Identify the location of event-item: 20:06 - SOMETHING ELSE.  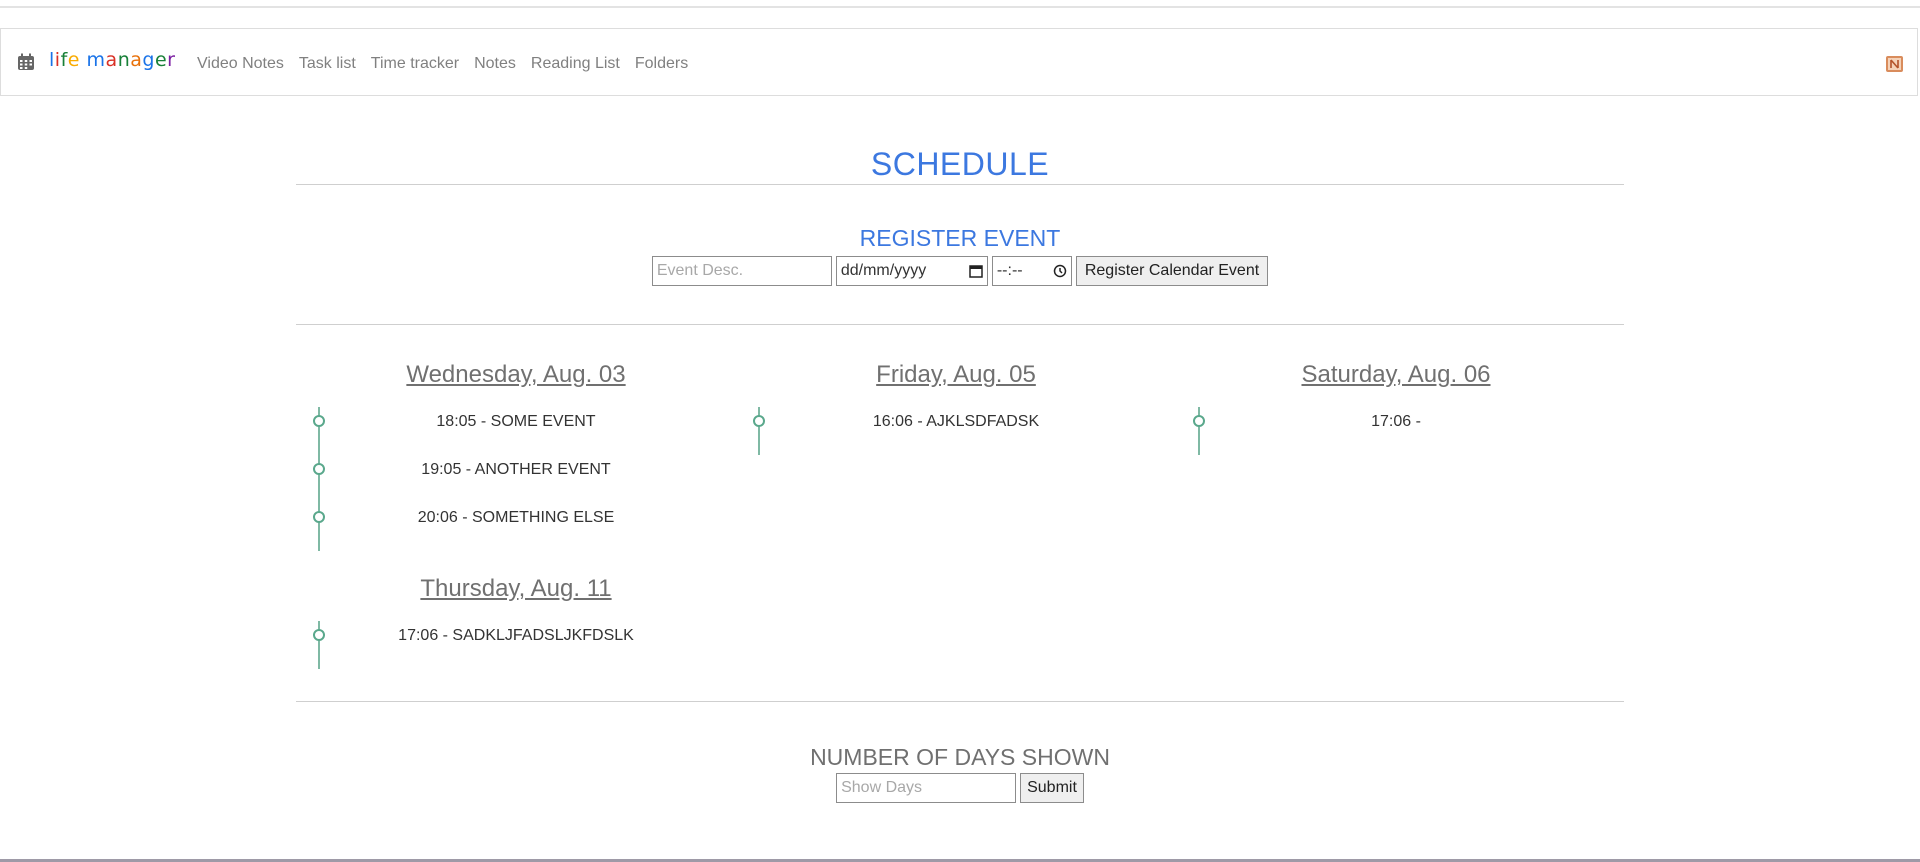
(516, 527).